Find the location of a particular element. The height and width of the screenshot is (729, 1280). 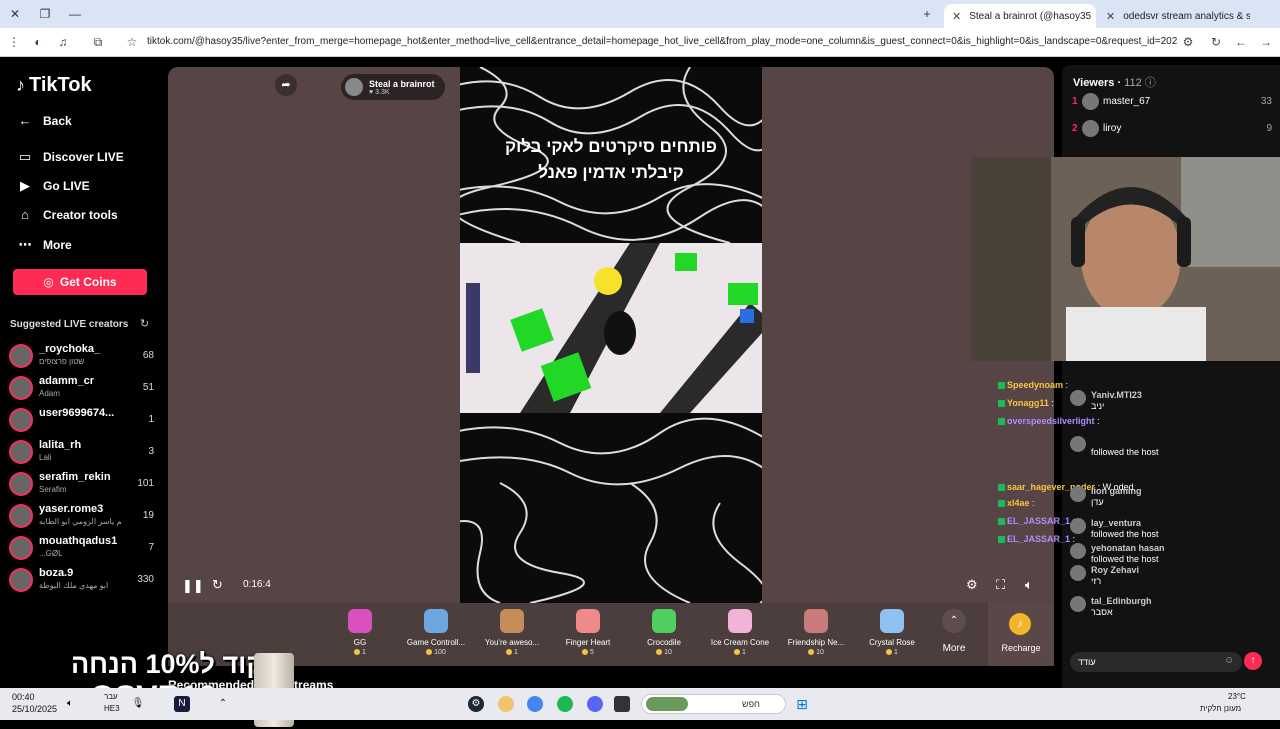

share-button: ➦ is located at coordinates (286, 85).